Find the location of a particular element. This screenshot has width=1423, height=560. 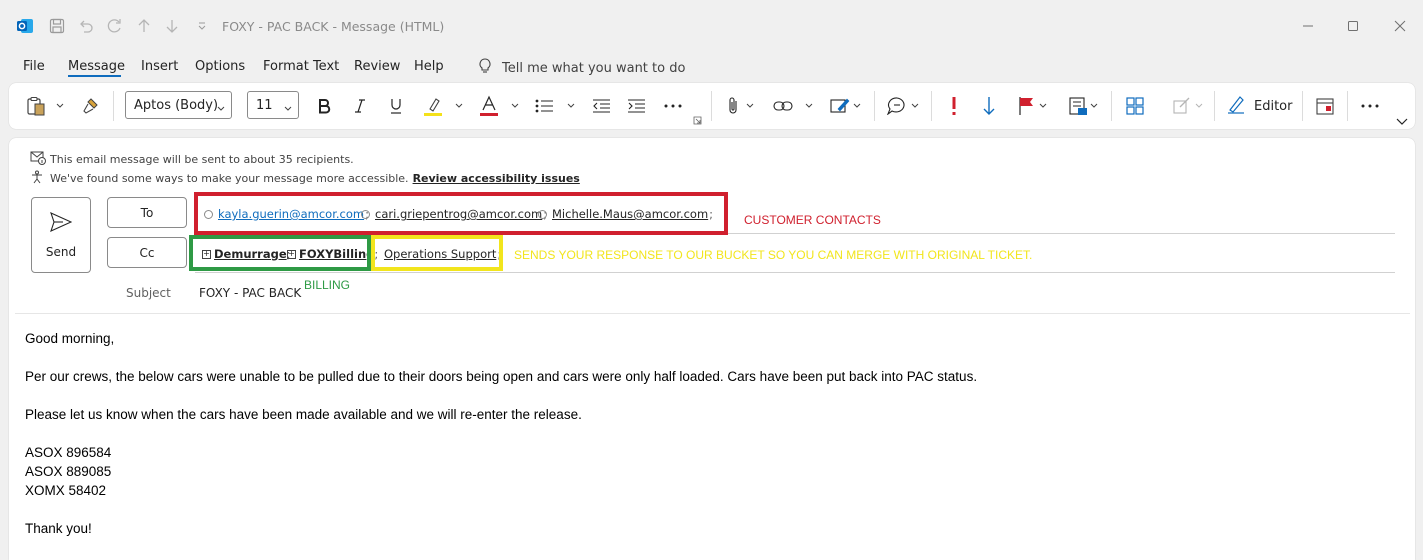

font-name-value: Aptos (Body) is located at coordinates (176, 105).